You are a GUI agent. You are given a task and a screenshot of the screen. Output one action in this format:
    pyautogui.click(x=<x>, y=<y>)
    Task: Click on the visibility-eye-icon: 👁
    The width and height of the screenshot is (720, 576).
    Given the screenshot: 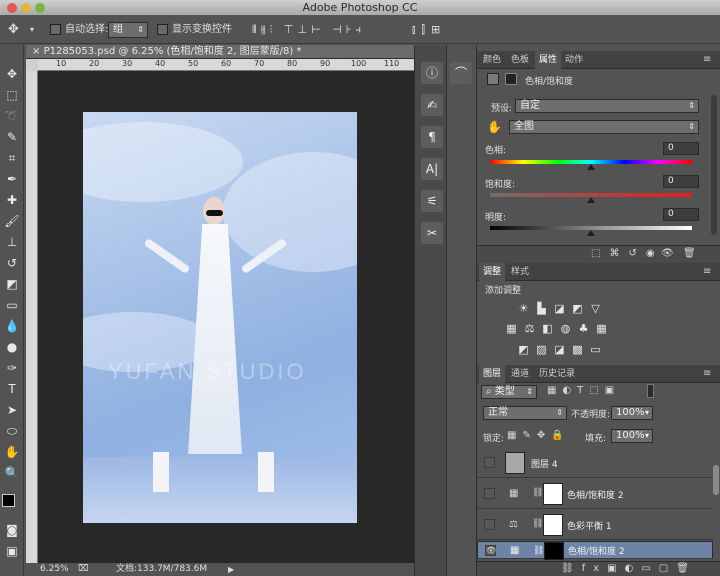 What is the action you would take?
    pyautogui.click(x=667, y=253)
    